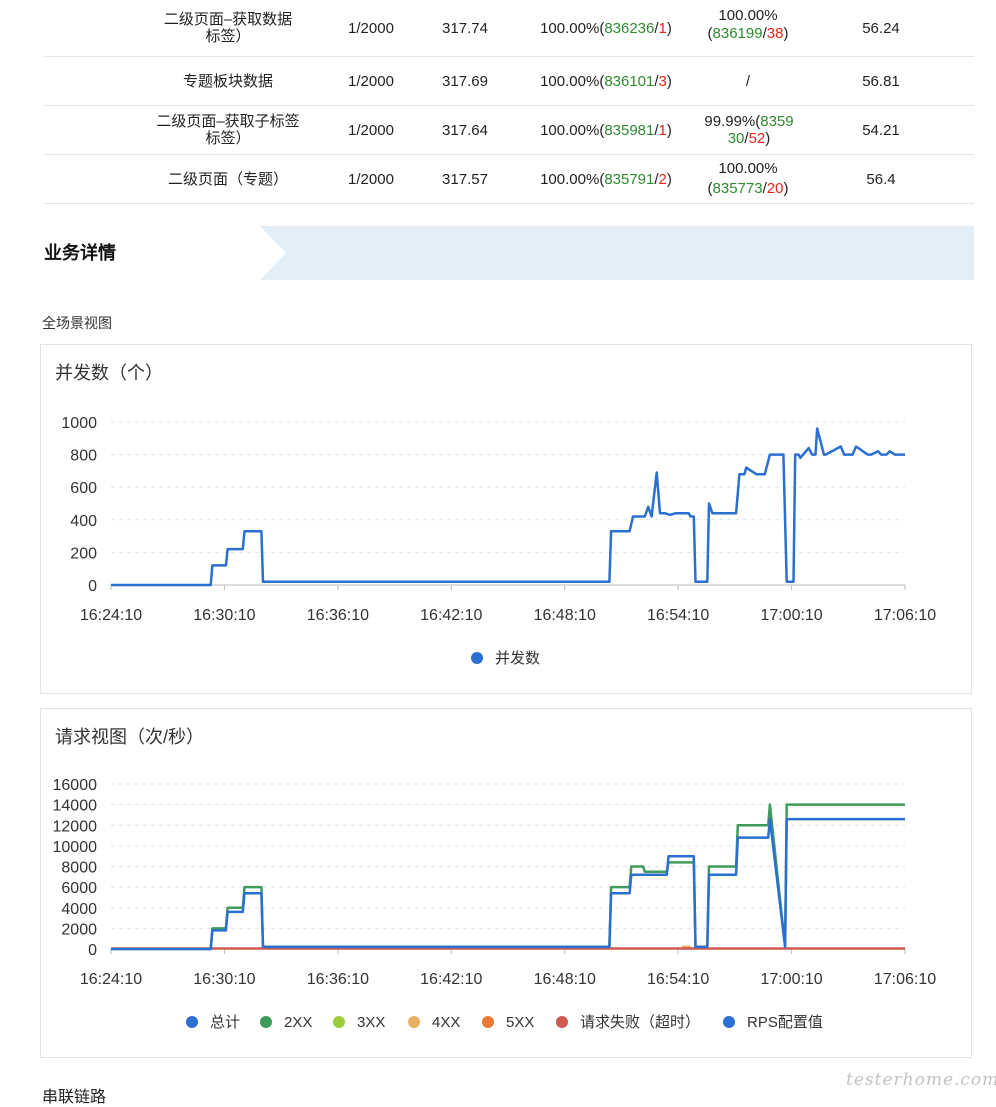 This screenshot has width=996, height=1107. What do you see at coordinates (83, 456) in the screenshot?
I see `y-tick-label: 800` at bounding box center [83, 456].